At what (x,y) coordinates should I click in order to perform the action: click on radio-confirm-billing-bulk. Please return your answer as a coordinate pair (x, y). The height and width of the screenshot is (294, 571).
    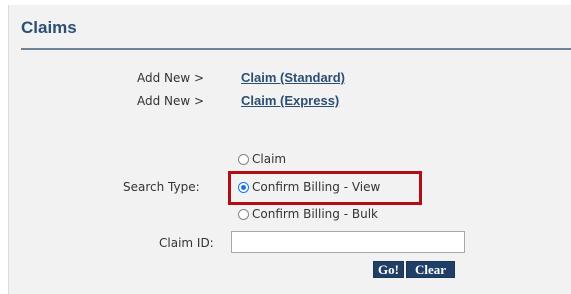
    Looking at the image, I should click on (243, 214).